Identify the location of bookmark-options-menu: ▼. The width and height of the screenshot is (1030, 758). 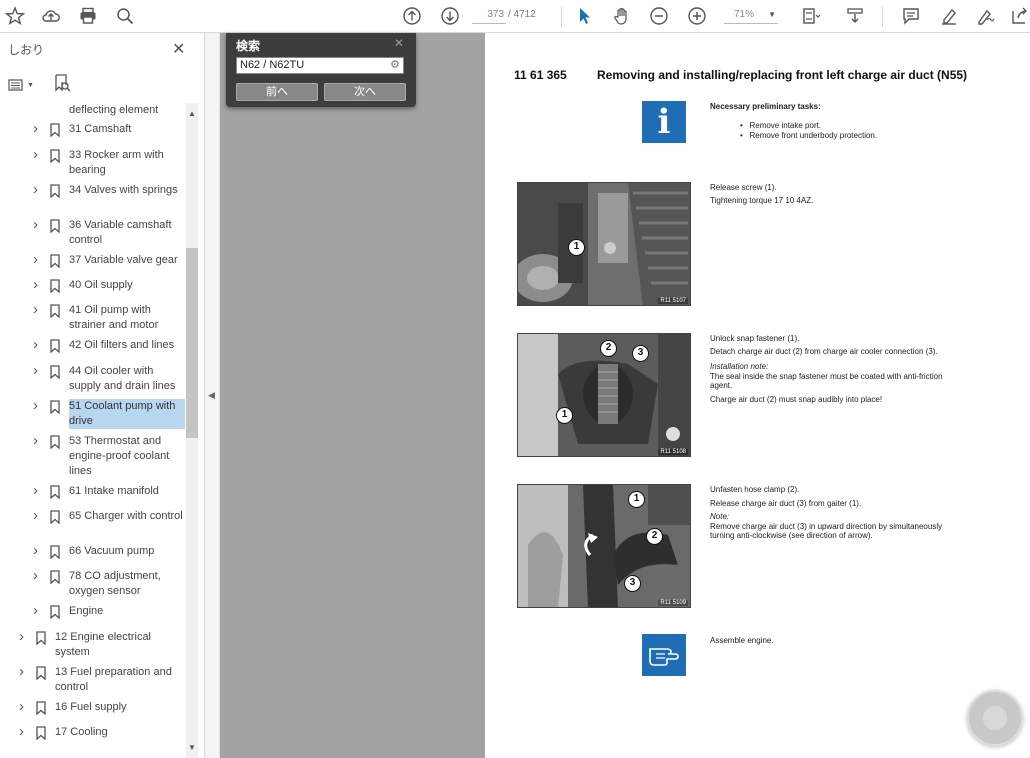
(23, 85).